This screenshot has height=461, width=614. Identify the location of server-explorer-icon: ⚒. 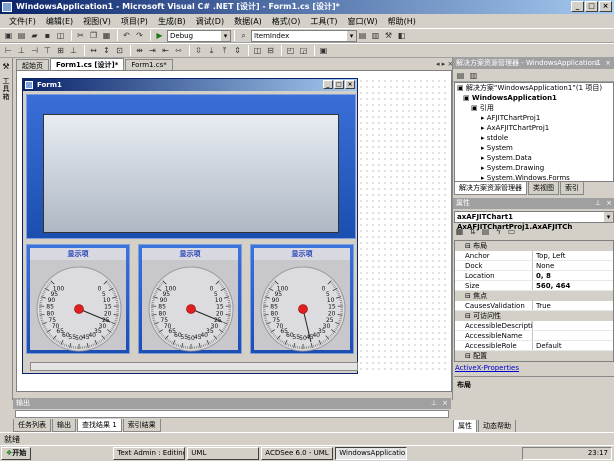
(6, 66).